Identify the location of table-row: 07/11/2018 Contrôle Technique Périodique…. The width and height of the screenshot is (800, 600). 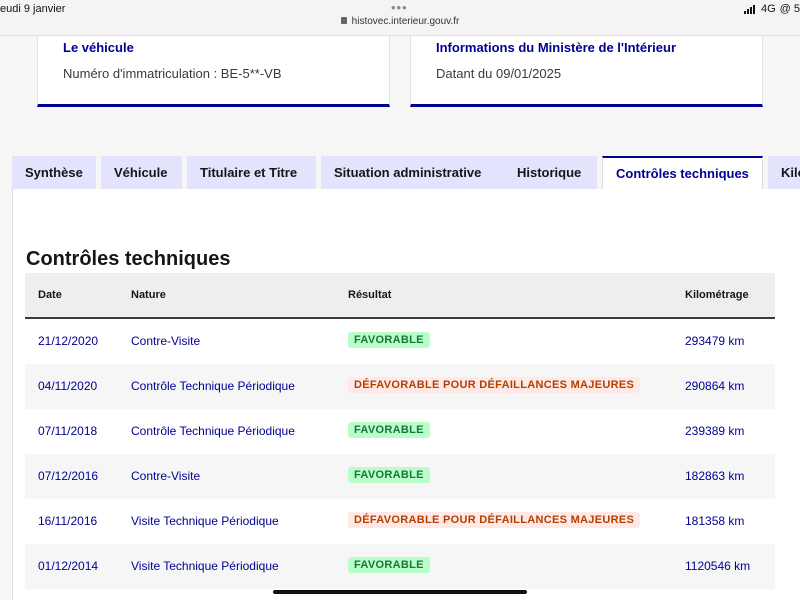
(400, 431).